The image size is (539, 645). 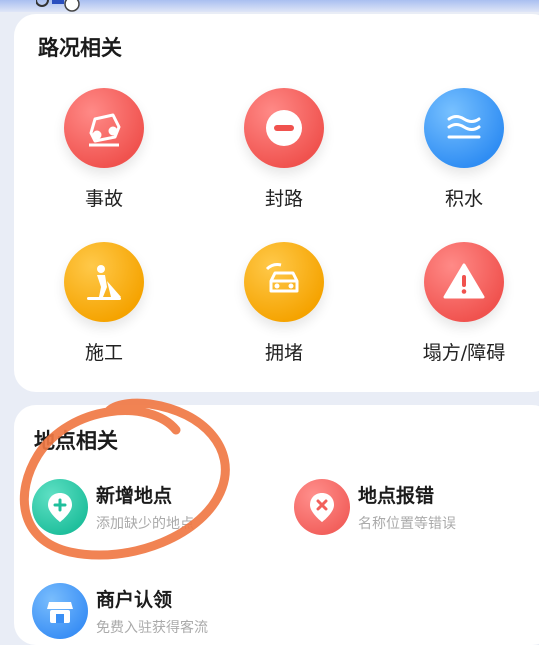 What do you see at coordinates (60, 507) in the screenshot?
I see `add-location-icon` at bounding box center [60, 507].